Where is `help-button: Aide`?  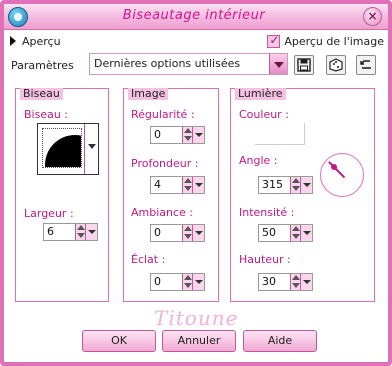
help-button: Aide is located at coordinates (280, 341).